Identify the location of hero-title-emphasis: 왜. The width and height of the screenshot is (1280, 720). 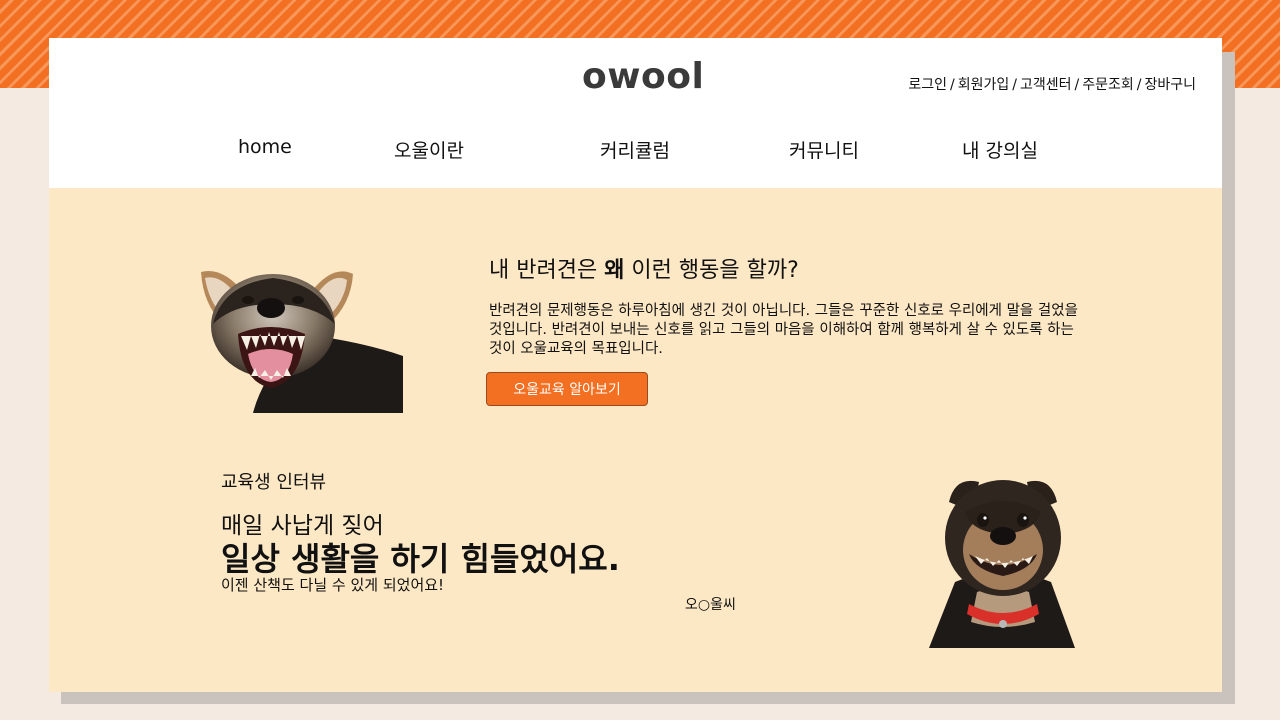
(614, 270).